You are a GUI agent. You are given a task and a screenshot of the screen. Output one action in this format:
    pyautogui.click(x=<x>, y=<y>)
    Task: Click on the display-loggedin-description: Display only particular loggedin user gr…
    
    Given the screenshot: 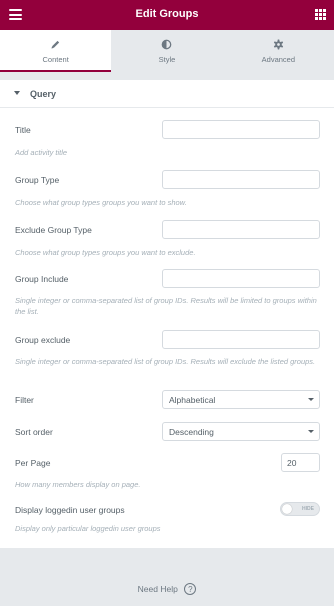 What is the action you would take?
    pyautogui.click(x=88, y=528)
    